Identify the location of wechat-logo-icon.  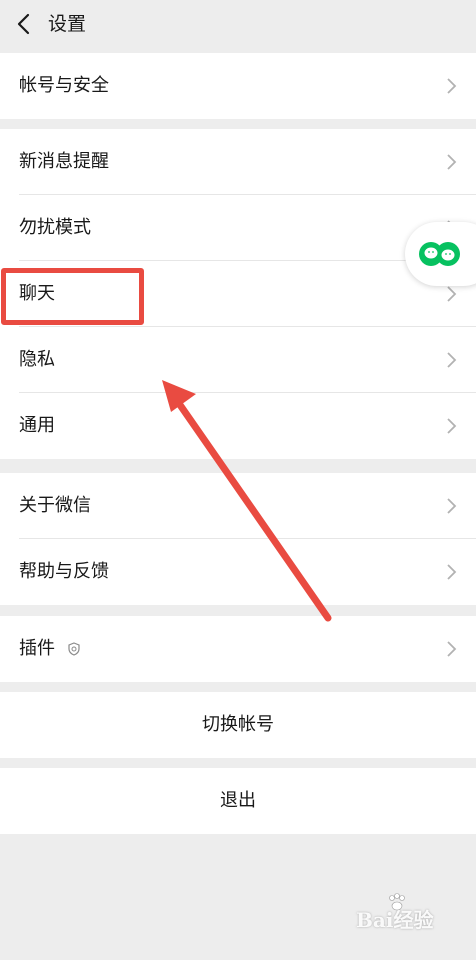
(439, 254).